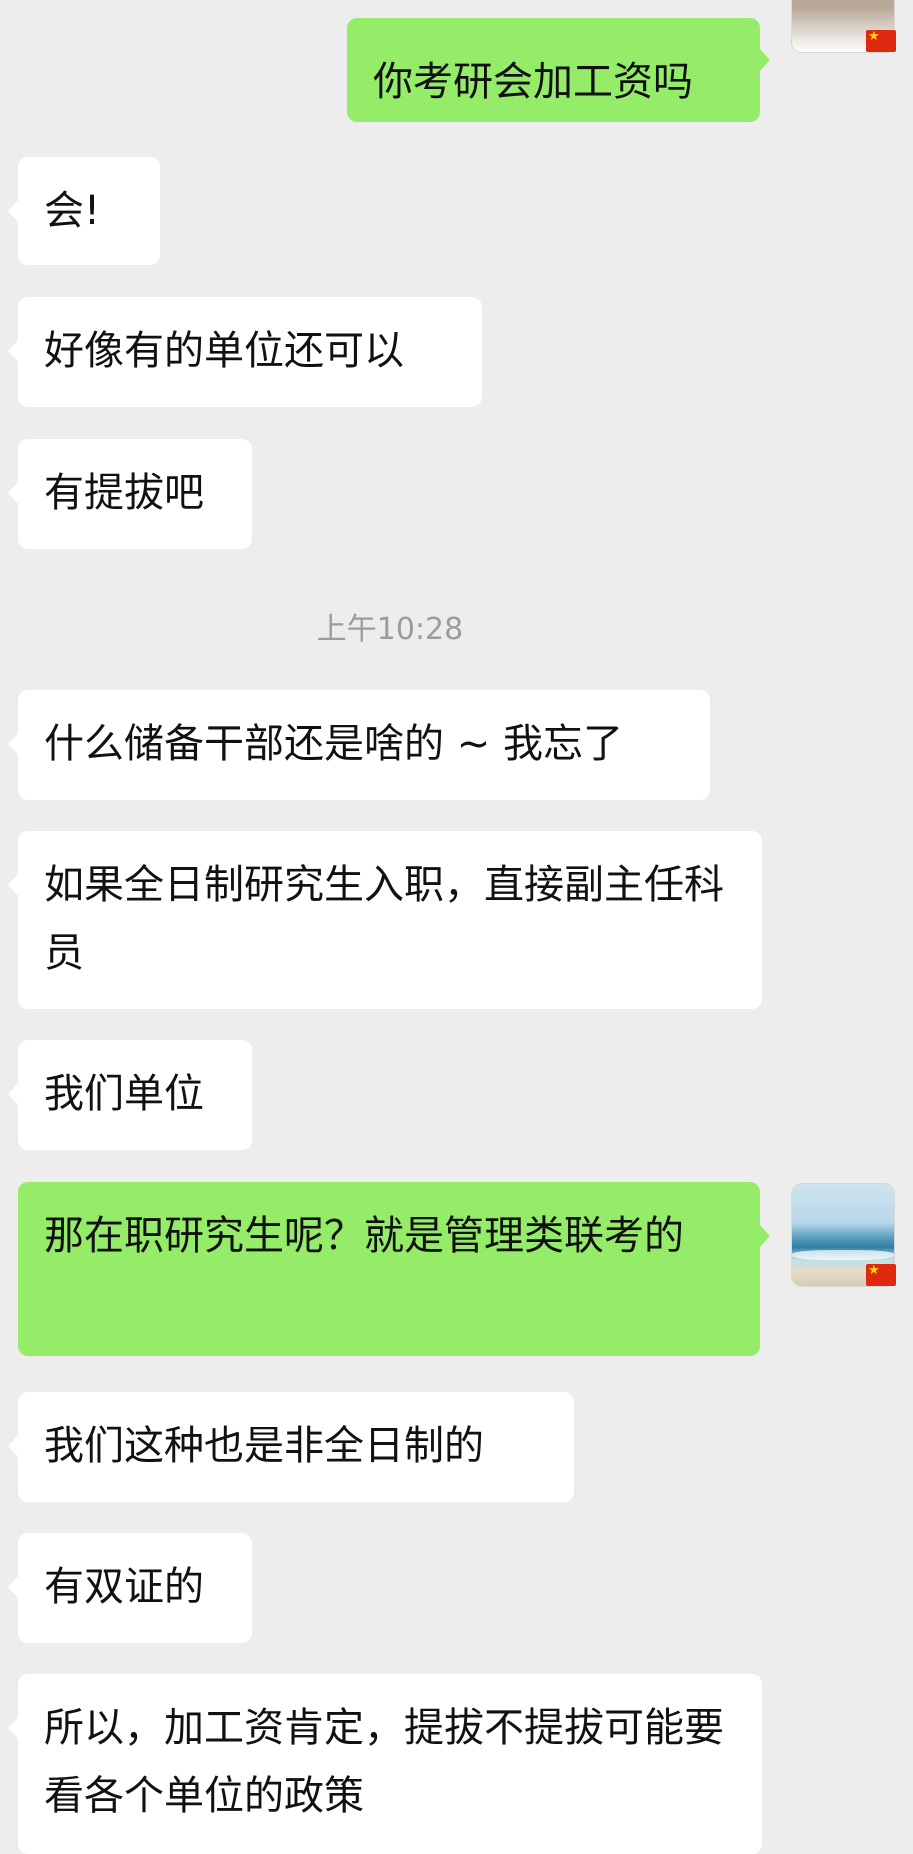 Image resolution: width=913 pixels, height=1854 pixels. Describe the element at coordinates (394, 1269) in the screenshot. I see `message-bubble-outgoing: 那在职研究生呢？就是管理类联考的` at that location.